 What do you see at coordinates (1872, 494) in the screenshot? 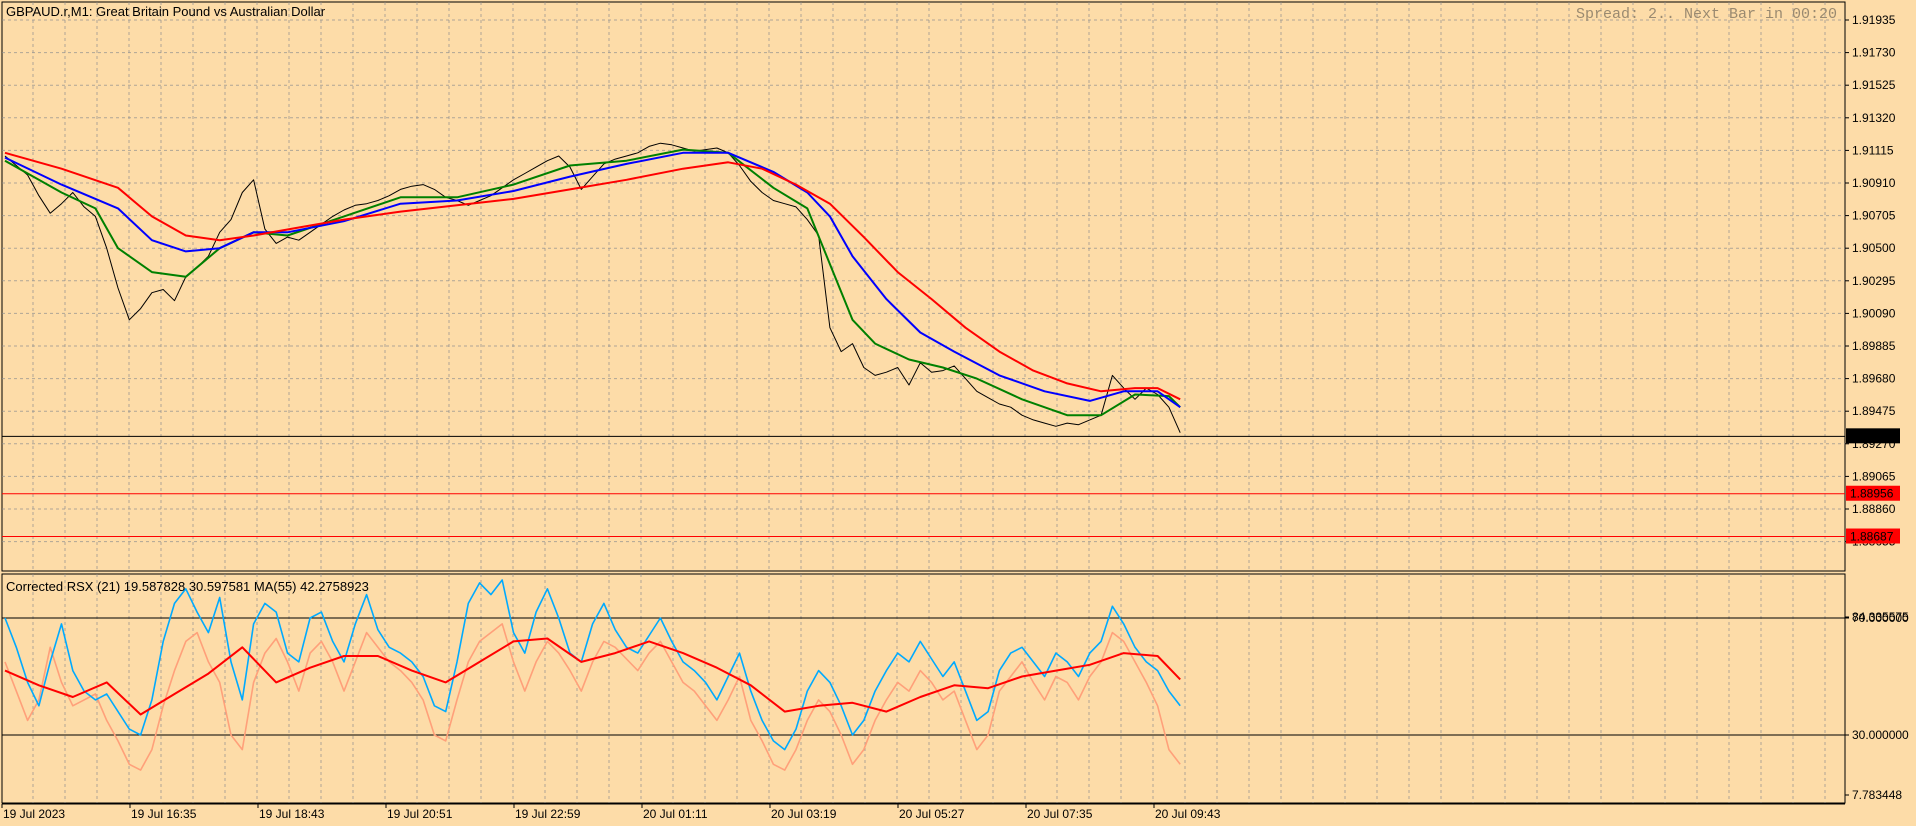
I see `price-level-label: 1.88956` at bounding box center [1872, 494].